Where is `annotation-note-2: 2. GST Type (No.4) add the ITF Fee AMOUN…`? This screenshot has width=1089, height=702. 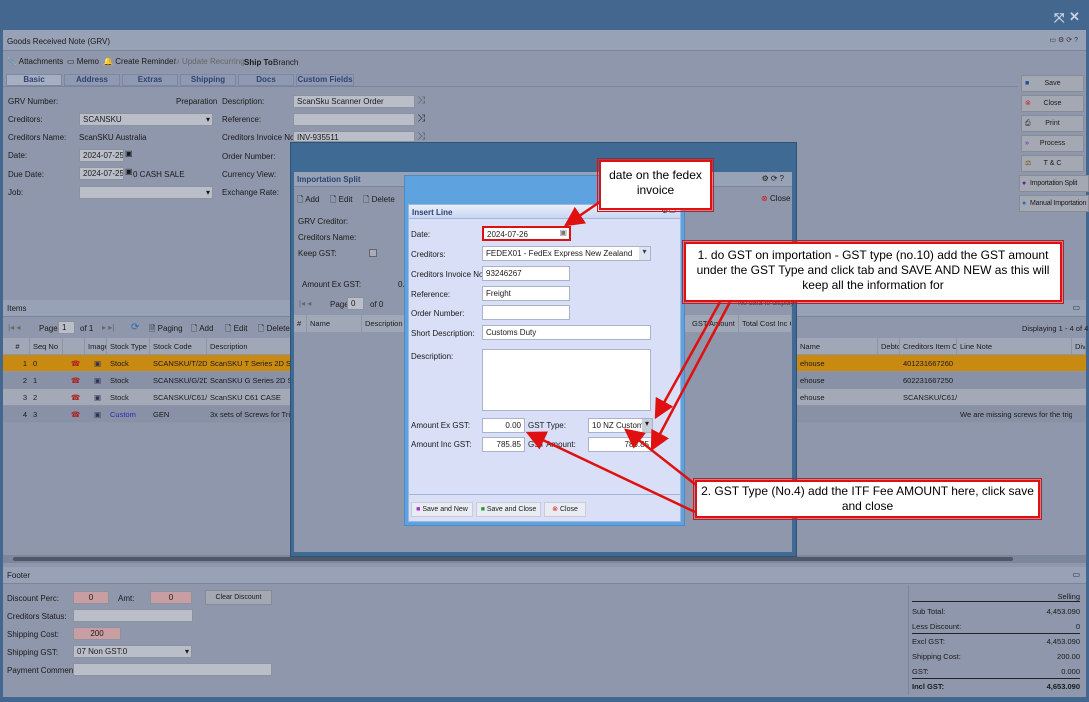 annotation-note-2: 2. GST Type (No.4) add the ITF Fee AMOUN… is located at coordinates (867, 499).